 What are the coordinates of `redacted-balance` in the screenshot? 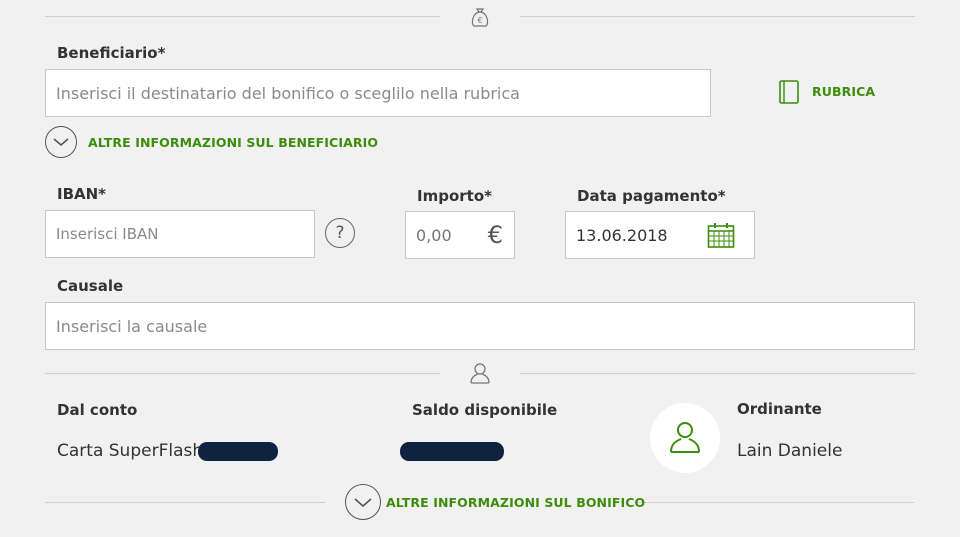 It's located at (452, 451).